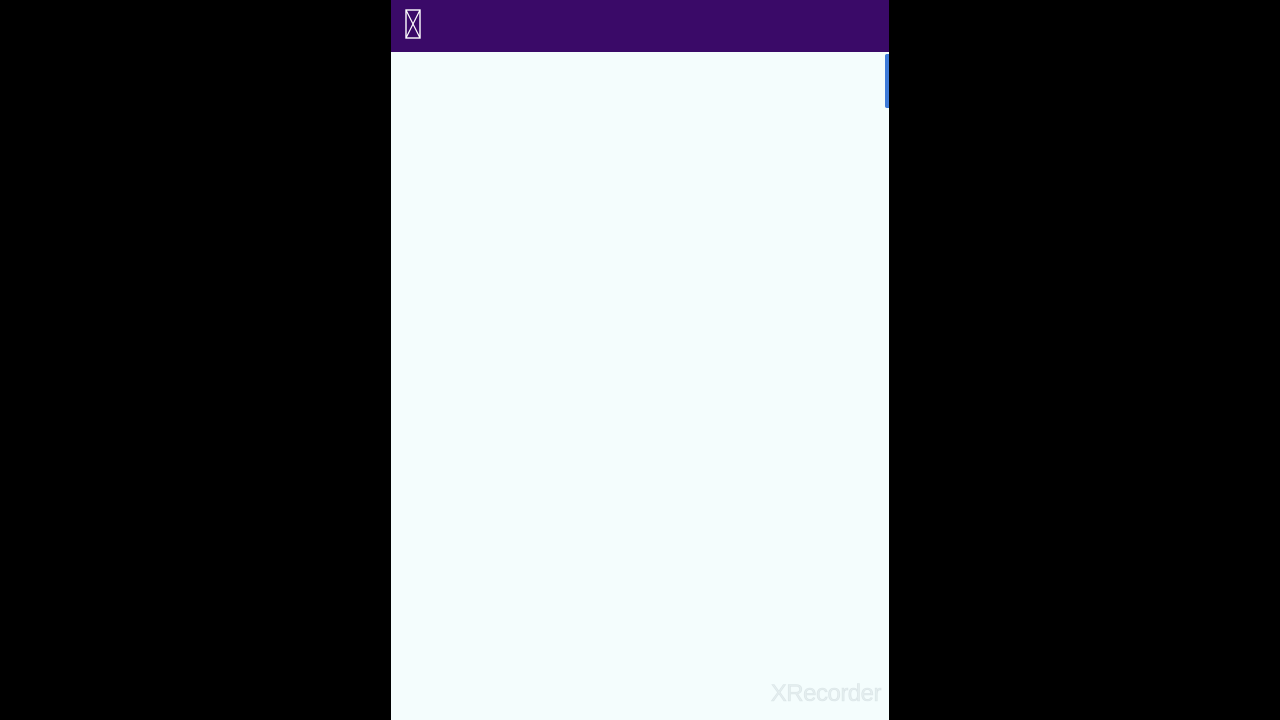 Image resolution: width=1280 pixels, height=720 pixels. What do you see at coordinates (887, 81) in the screenshot?
I see `scroll-indicator` at bounding box center [887, 81].